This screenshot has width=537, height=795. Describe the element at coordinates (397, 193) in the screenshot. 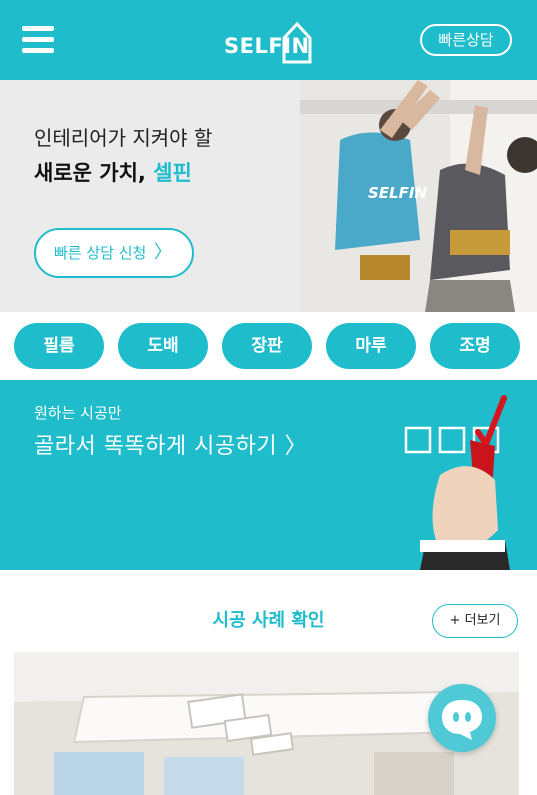

I see `shirt-text: SELFIN` at that location.